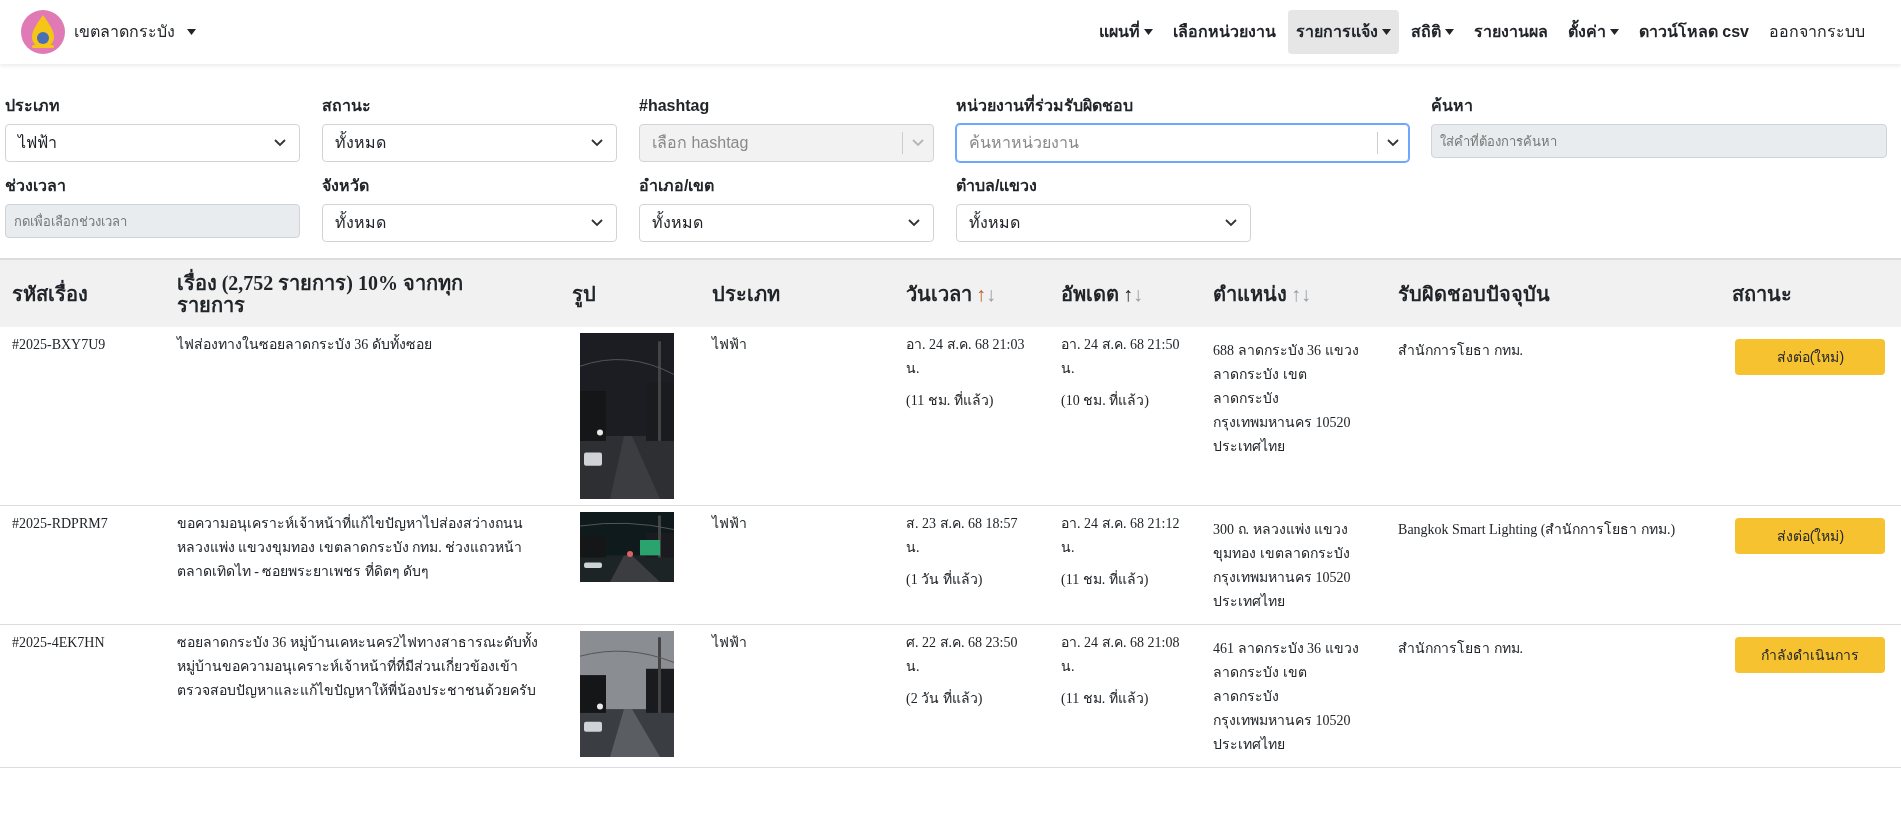 The image size is (1901, 821). I want to click on column-header: ตำแหน่ง, so click(1250, 293).